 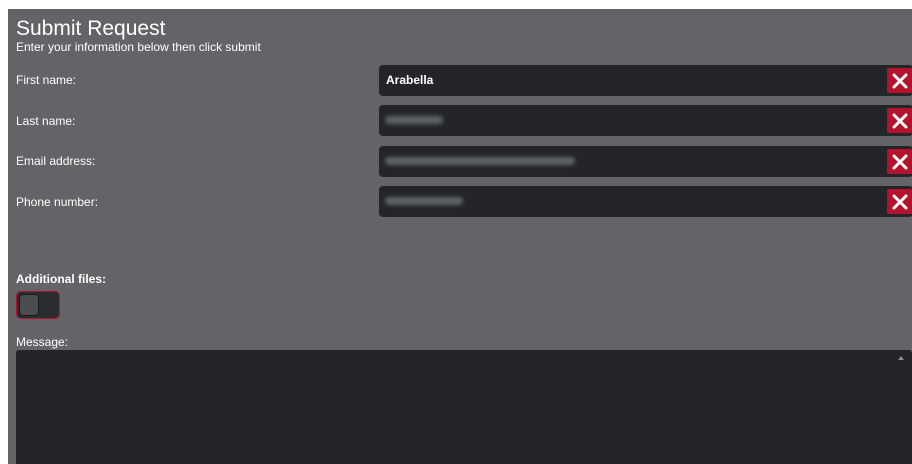 I want to click on last-name-value-redacted, so click(x=414, y=120).